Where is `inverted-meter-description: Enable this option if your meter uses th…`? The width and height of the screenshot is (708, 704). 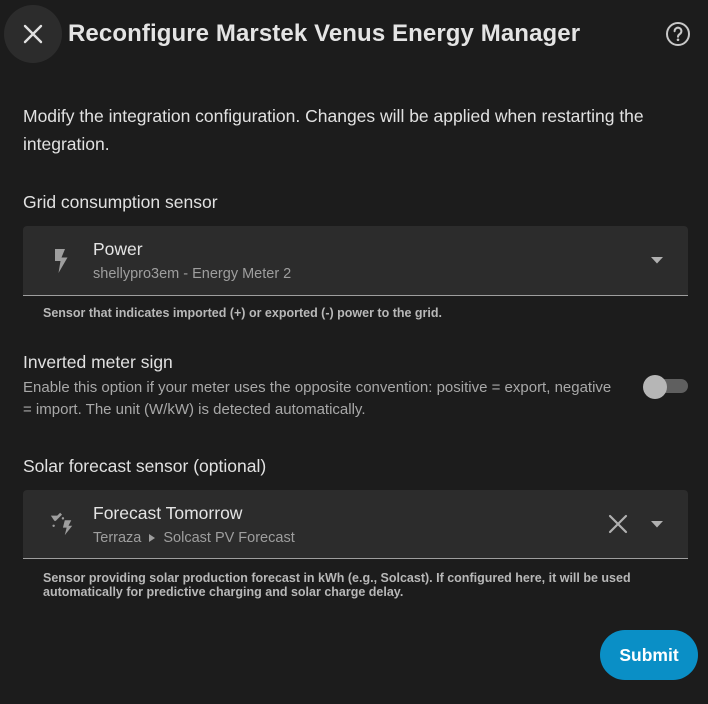
inverted-meter-description: Enable this option if your meter uses th… is located at coordinates (317, 398).